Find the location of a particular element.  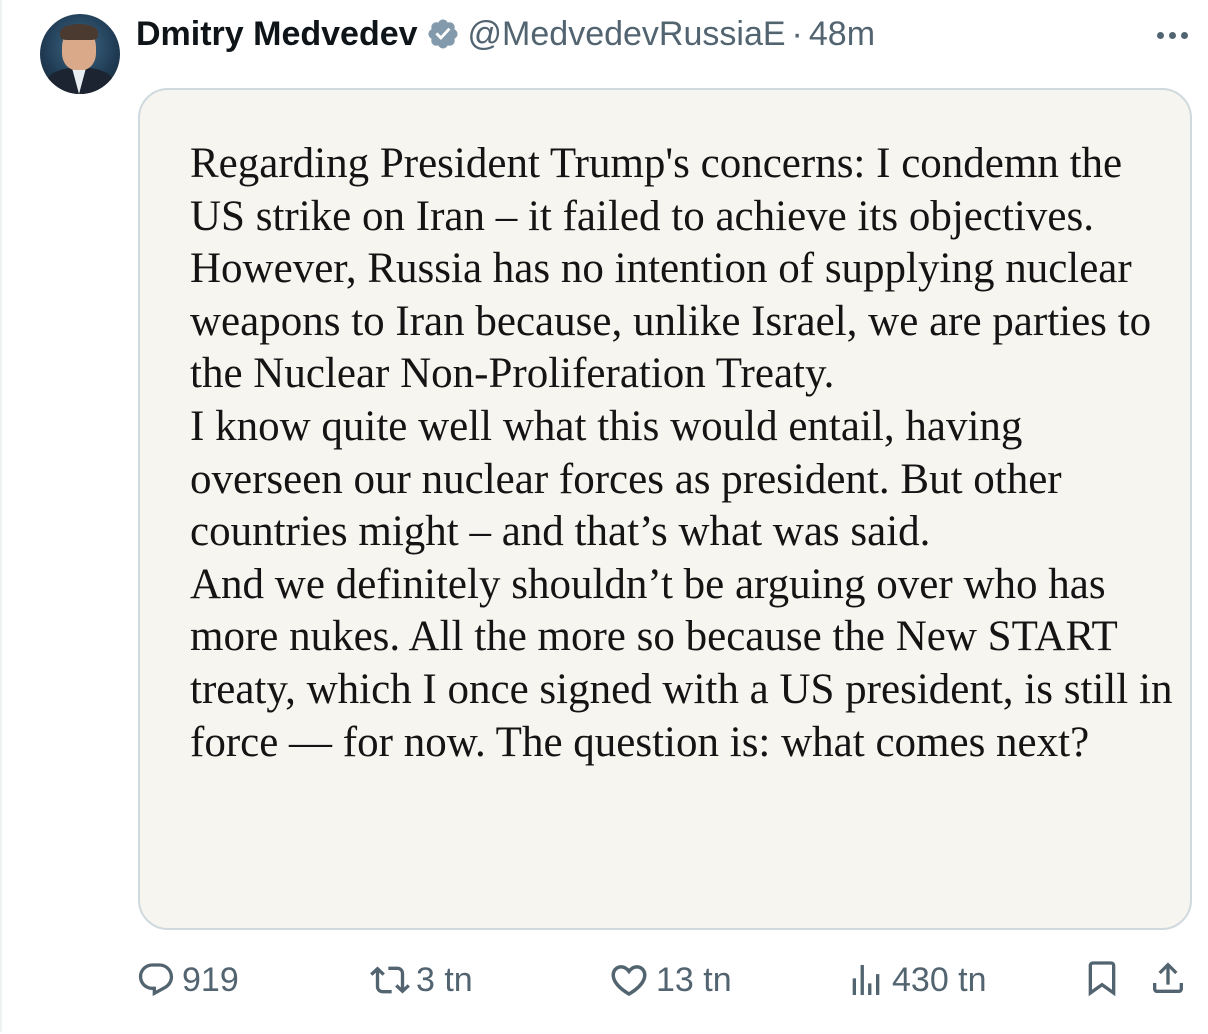

retweet-icon is located at coordinates (390, 980).